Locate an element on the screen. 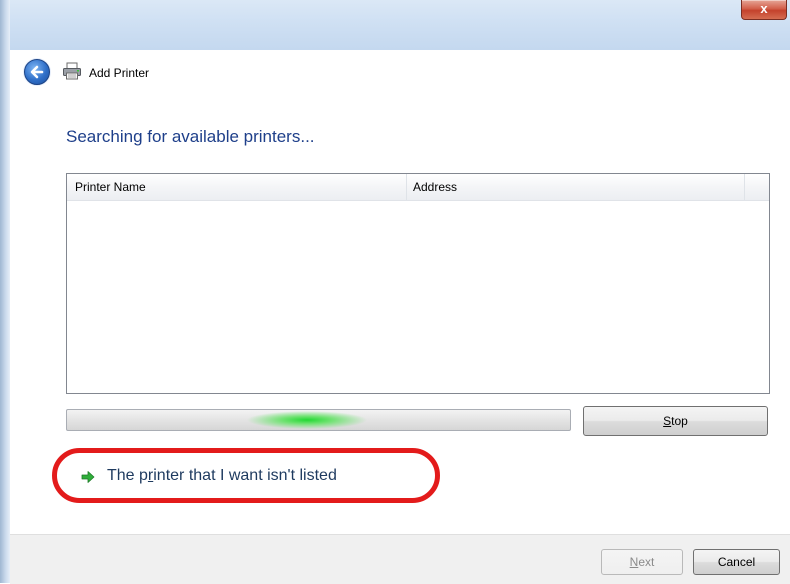 This screenshot has width=790, height=584. search-progress-bar is located at coordinates (318, 420).